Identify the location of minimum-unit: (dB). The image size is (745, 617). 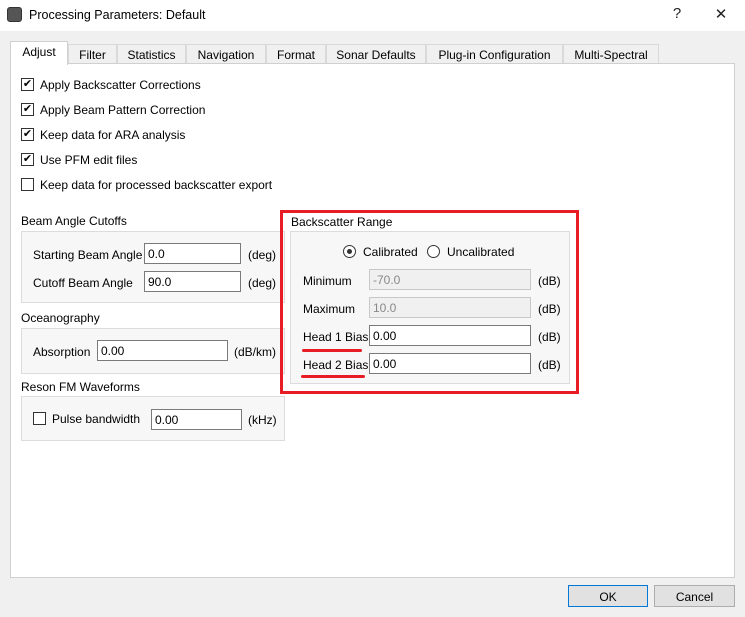
(549, 281).